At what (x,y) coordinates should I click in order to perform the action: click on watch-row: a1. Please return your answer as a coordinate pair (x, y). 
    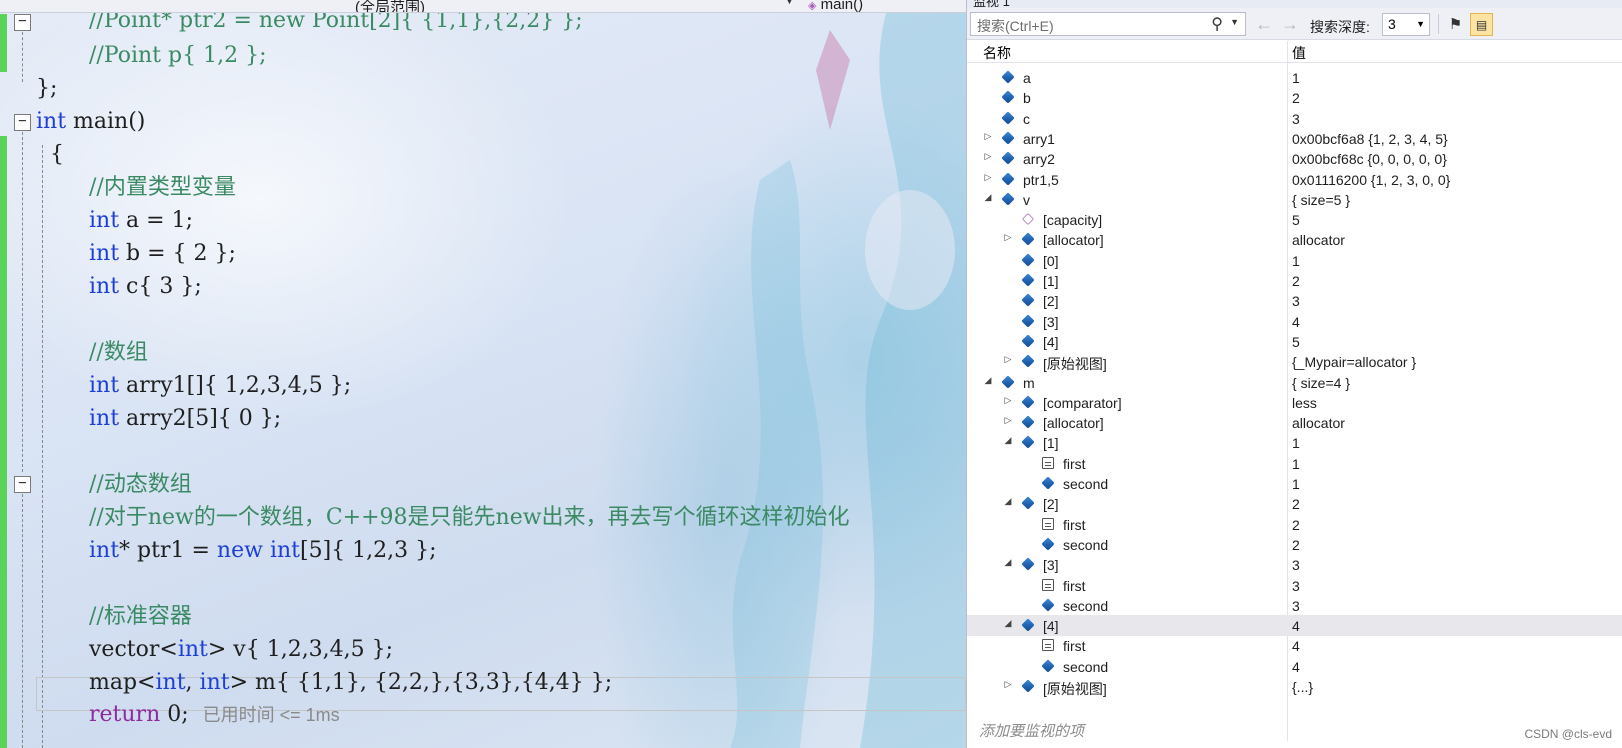
    Looking at the image, I should click on (1294, 77).